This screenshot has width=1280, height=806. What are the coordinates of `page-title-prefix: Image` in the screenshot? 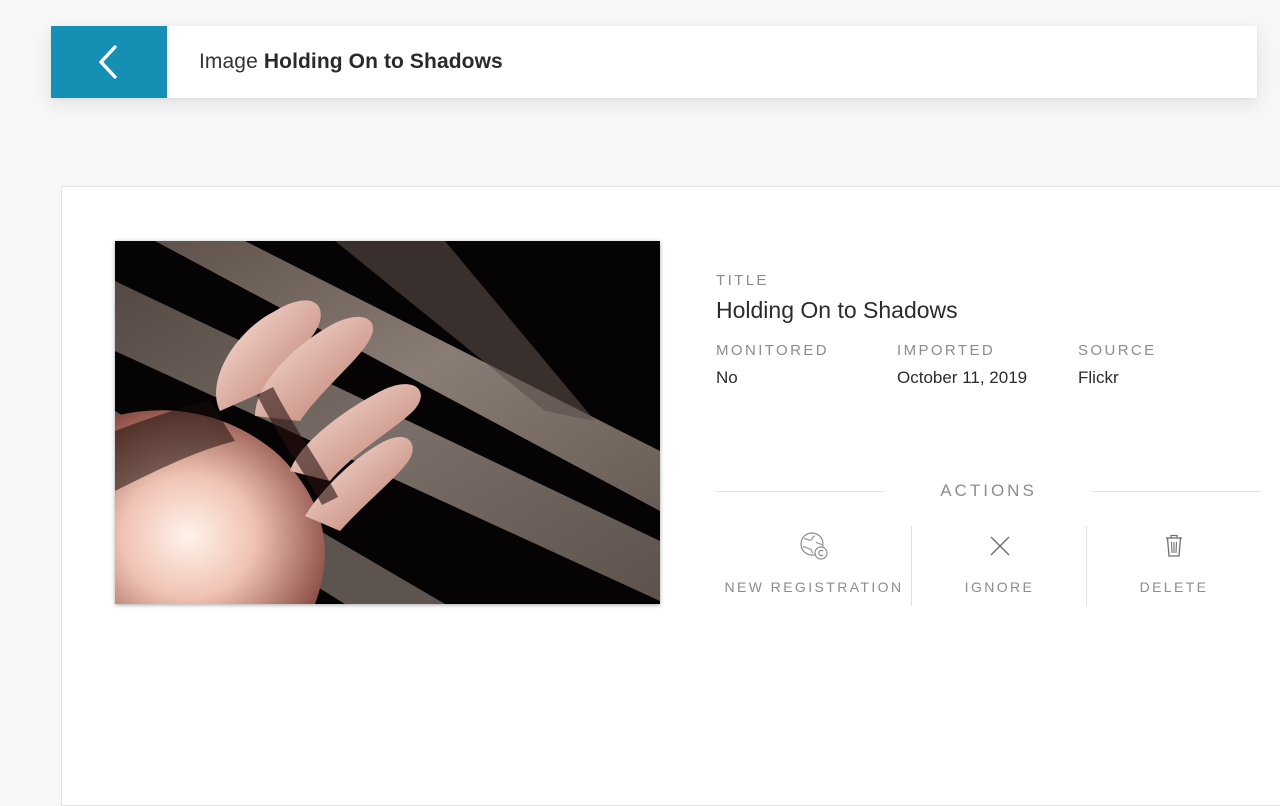 It's located at (228, 61).